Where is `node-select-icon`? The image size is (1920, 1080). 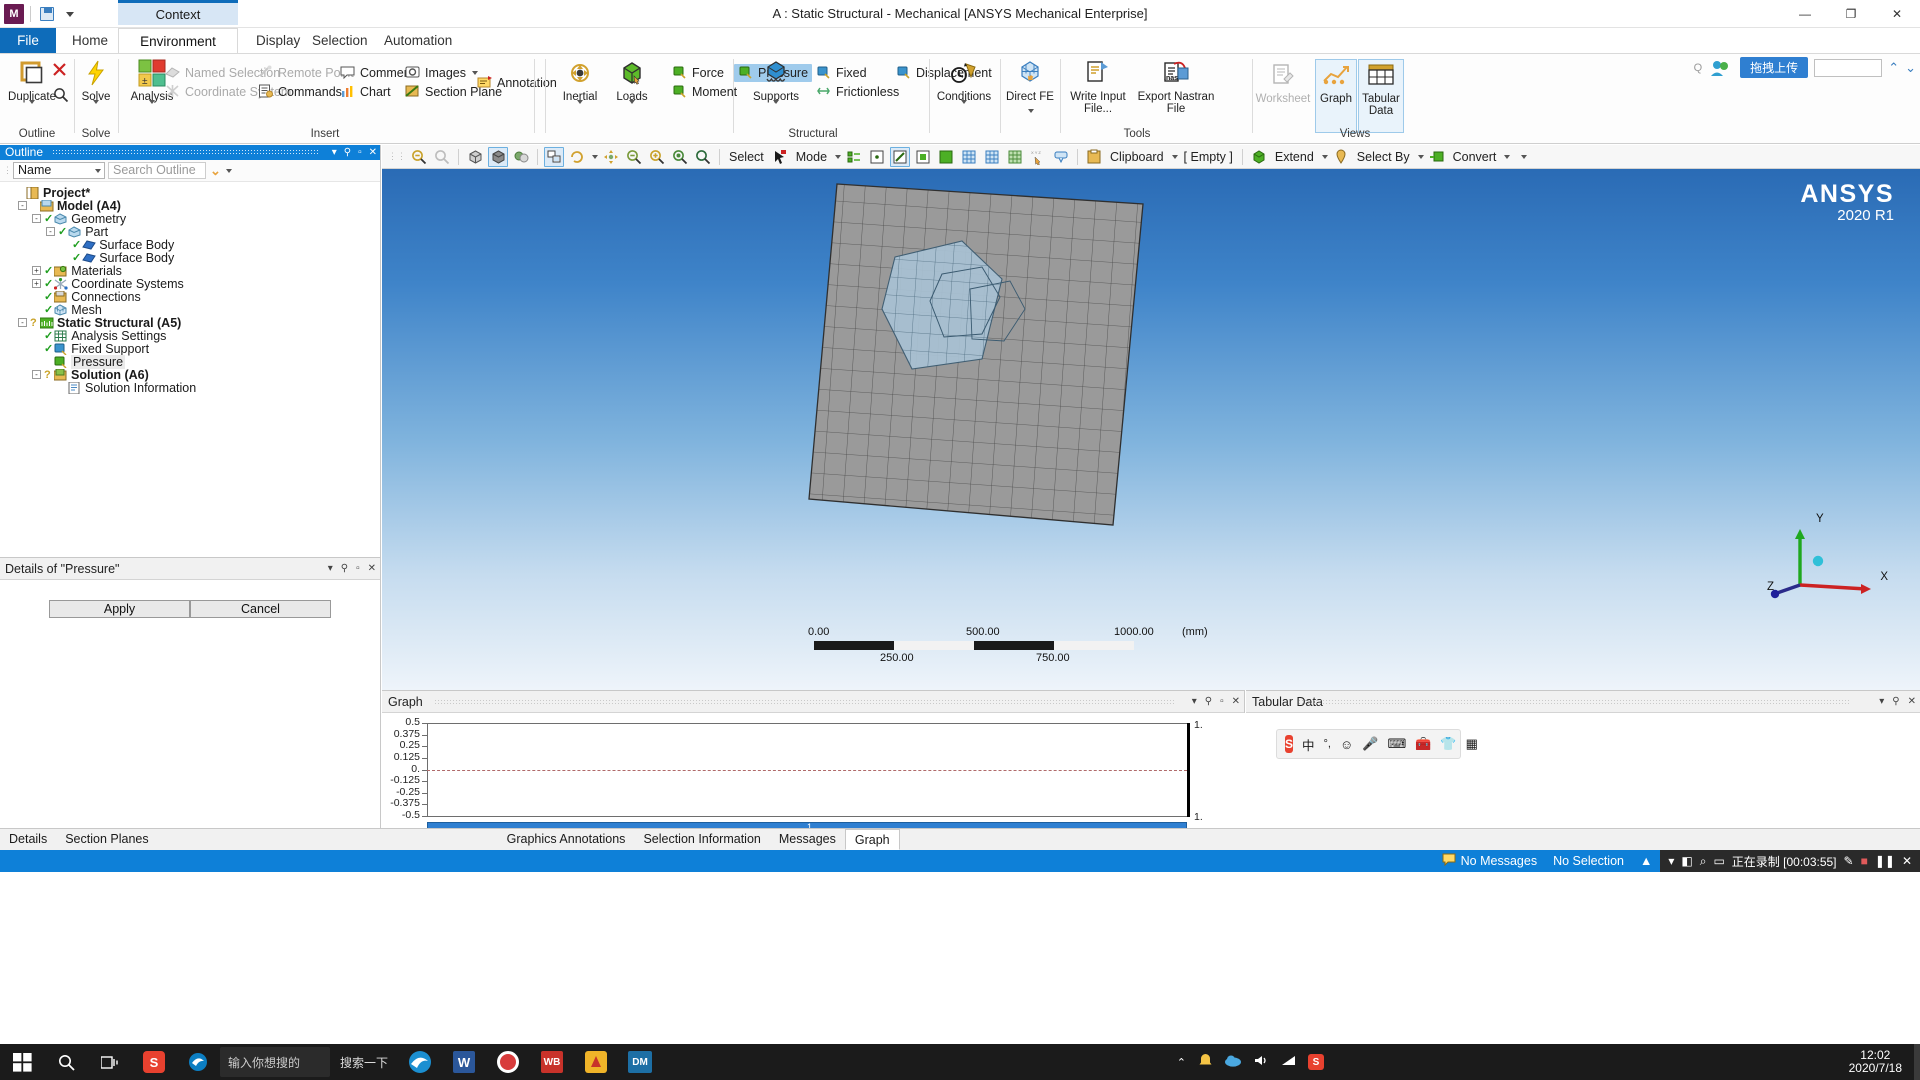
node-select-icon is located at coordinates (969, 157).